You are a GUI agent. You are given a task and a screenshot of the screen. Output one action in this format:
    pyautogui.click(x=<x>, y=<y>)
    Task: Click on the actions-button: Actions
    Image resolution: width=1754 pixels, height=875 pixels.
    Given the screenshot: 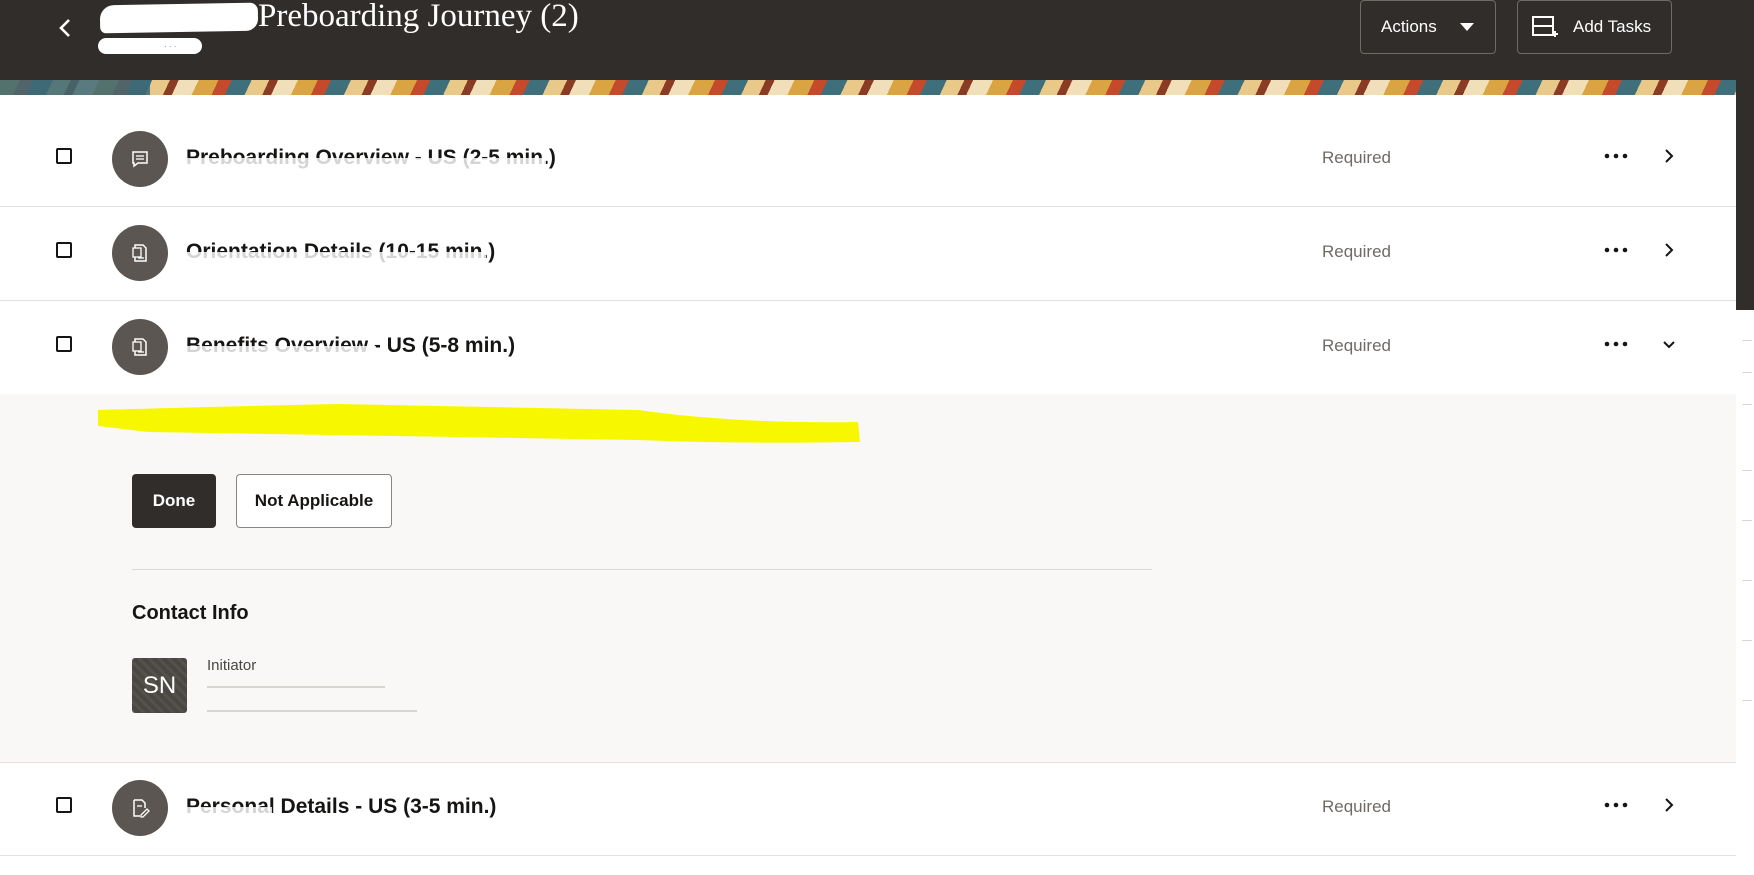 What is the action you would take?
    pyautogui.click(x=1428, y=27)
    